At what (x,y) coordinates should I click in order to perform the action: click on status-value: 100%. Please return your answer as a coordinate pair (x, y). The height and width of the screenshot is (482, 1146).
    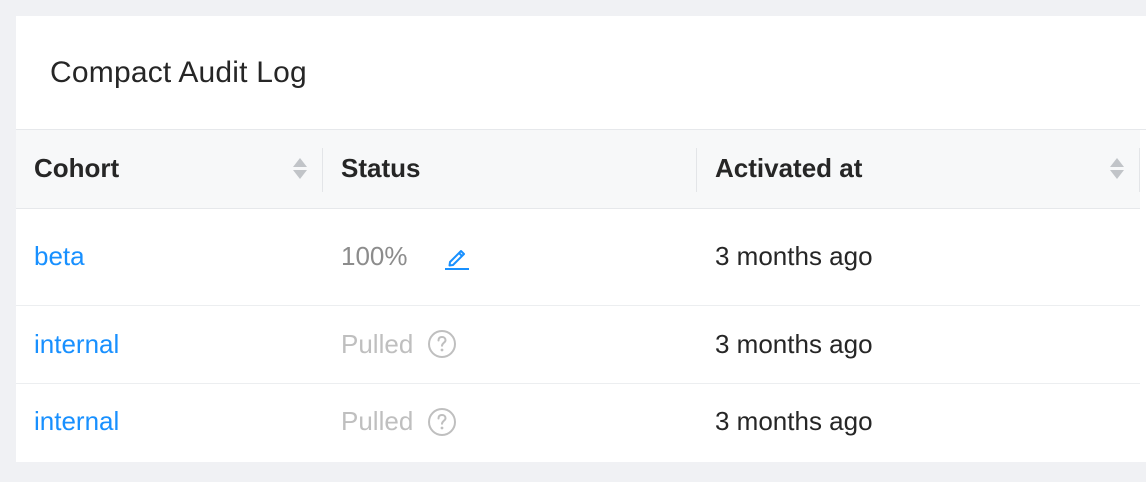
    Looking at the image, I should click on (374, 256).